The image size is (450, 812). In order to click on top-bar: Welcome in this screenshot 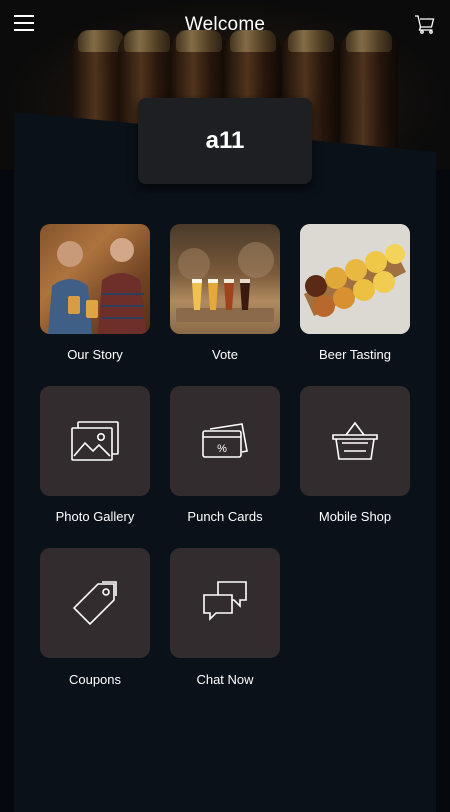, I will do `click(225, 24)`.